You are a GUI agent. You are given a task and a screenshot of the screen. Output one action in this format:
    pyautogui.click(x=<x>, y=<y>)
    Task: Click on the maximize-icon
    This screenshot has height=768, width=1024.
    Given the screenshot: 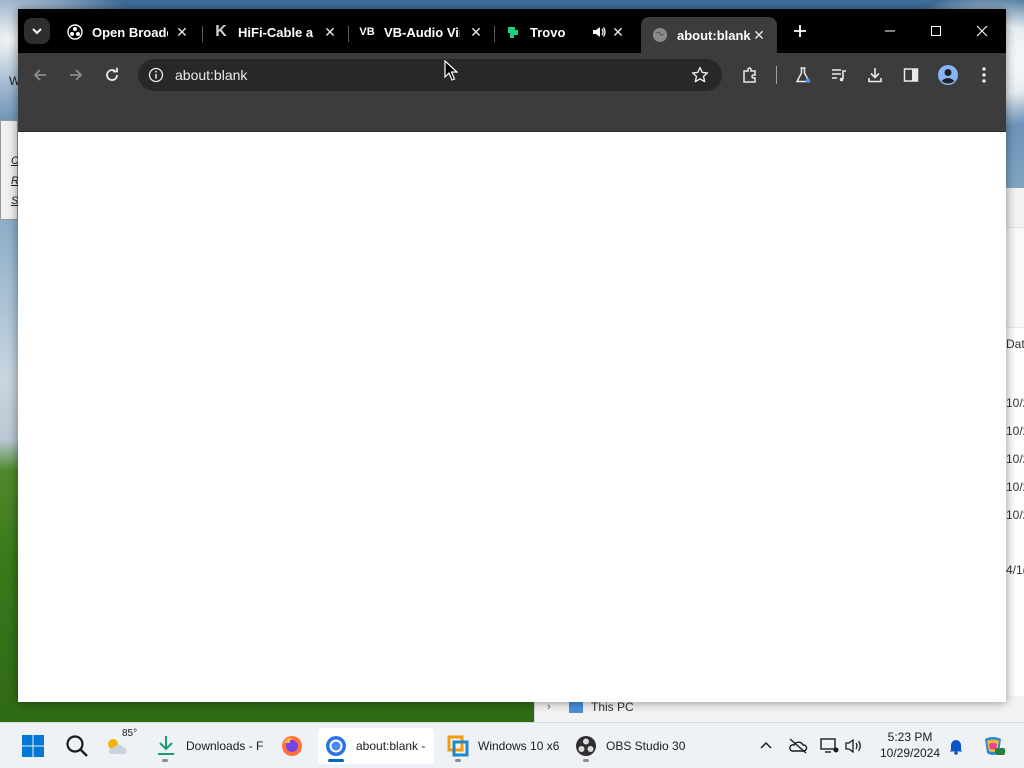 What is the action you would take?
    pyautogui.click(x=936, y=31)
    